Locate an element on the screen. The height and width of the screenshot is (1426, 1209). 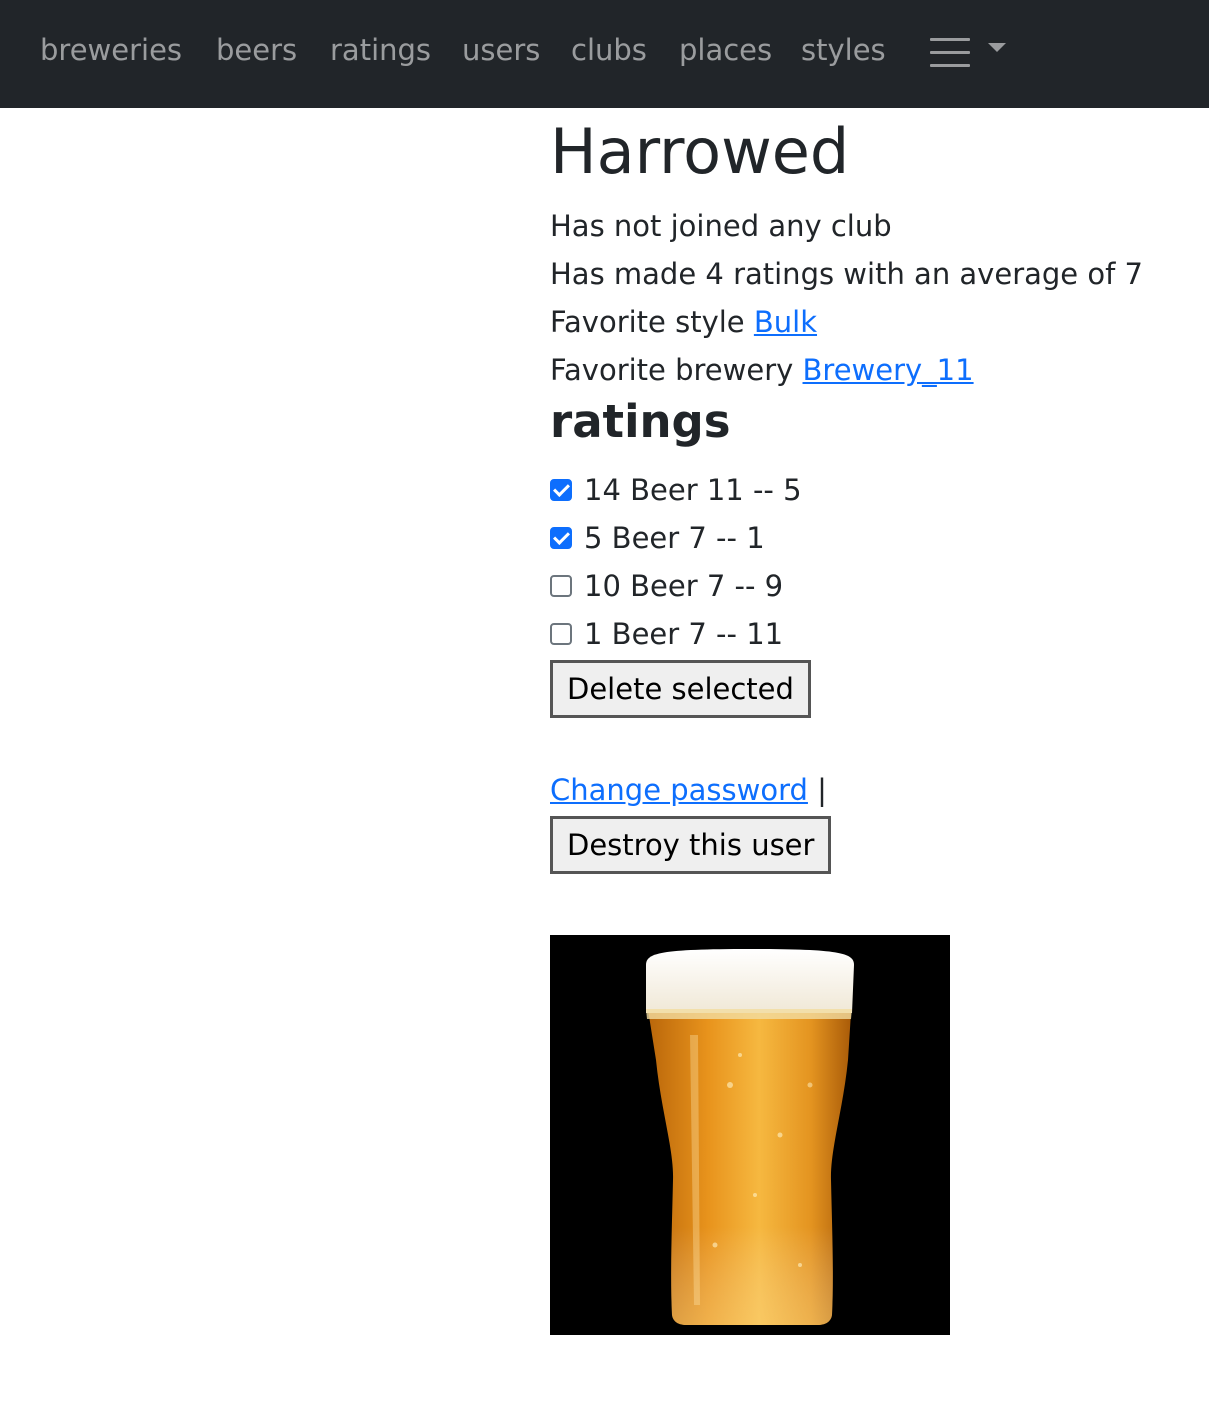
nav-link-styles: styles is located at coordinates (843, 50).